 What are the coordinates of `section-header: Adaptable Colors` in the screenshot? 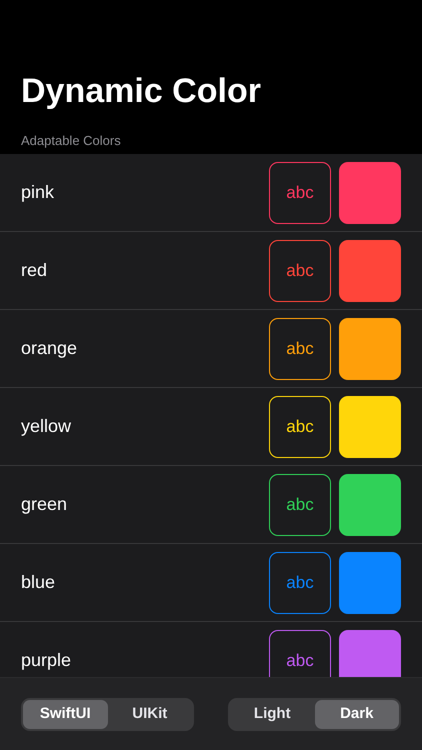 It's located at (71, 141).